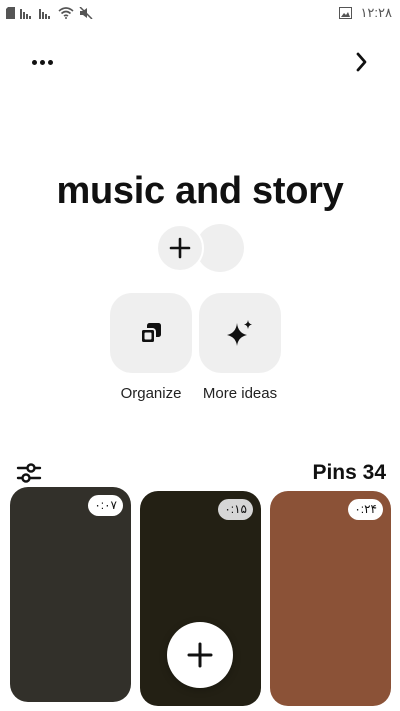  Describe the element at coordinates (376, 12) in the screenshot. I see `status-time: ۱۲:۲۸` at that location.